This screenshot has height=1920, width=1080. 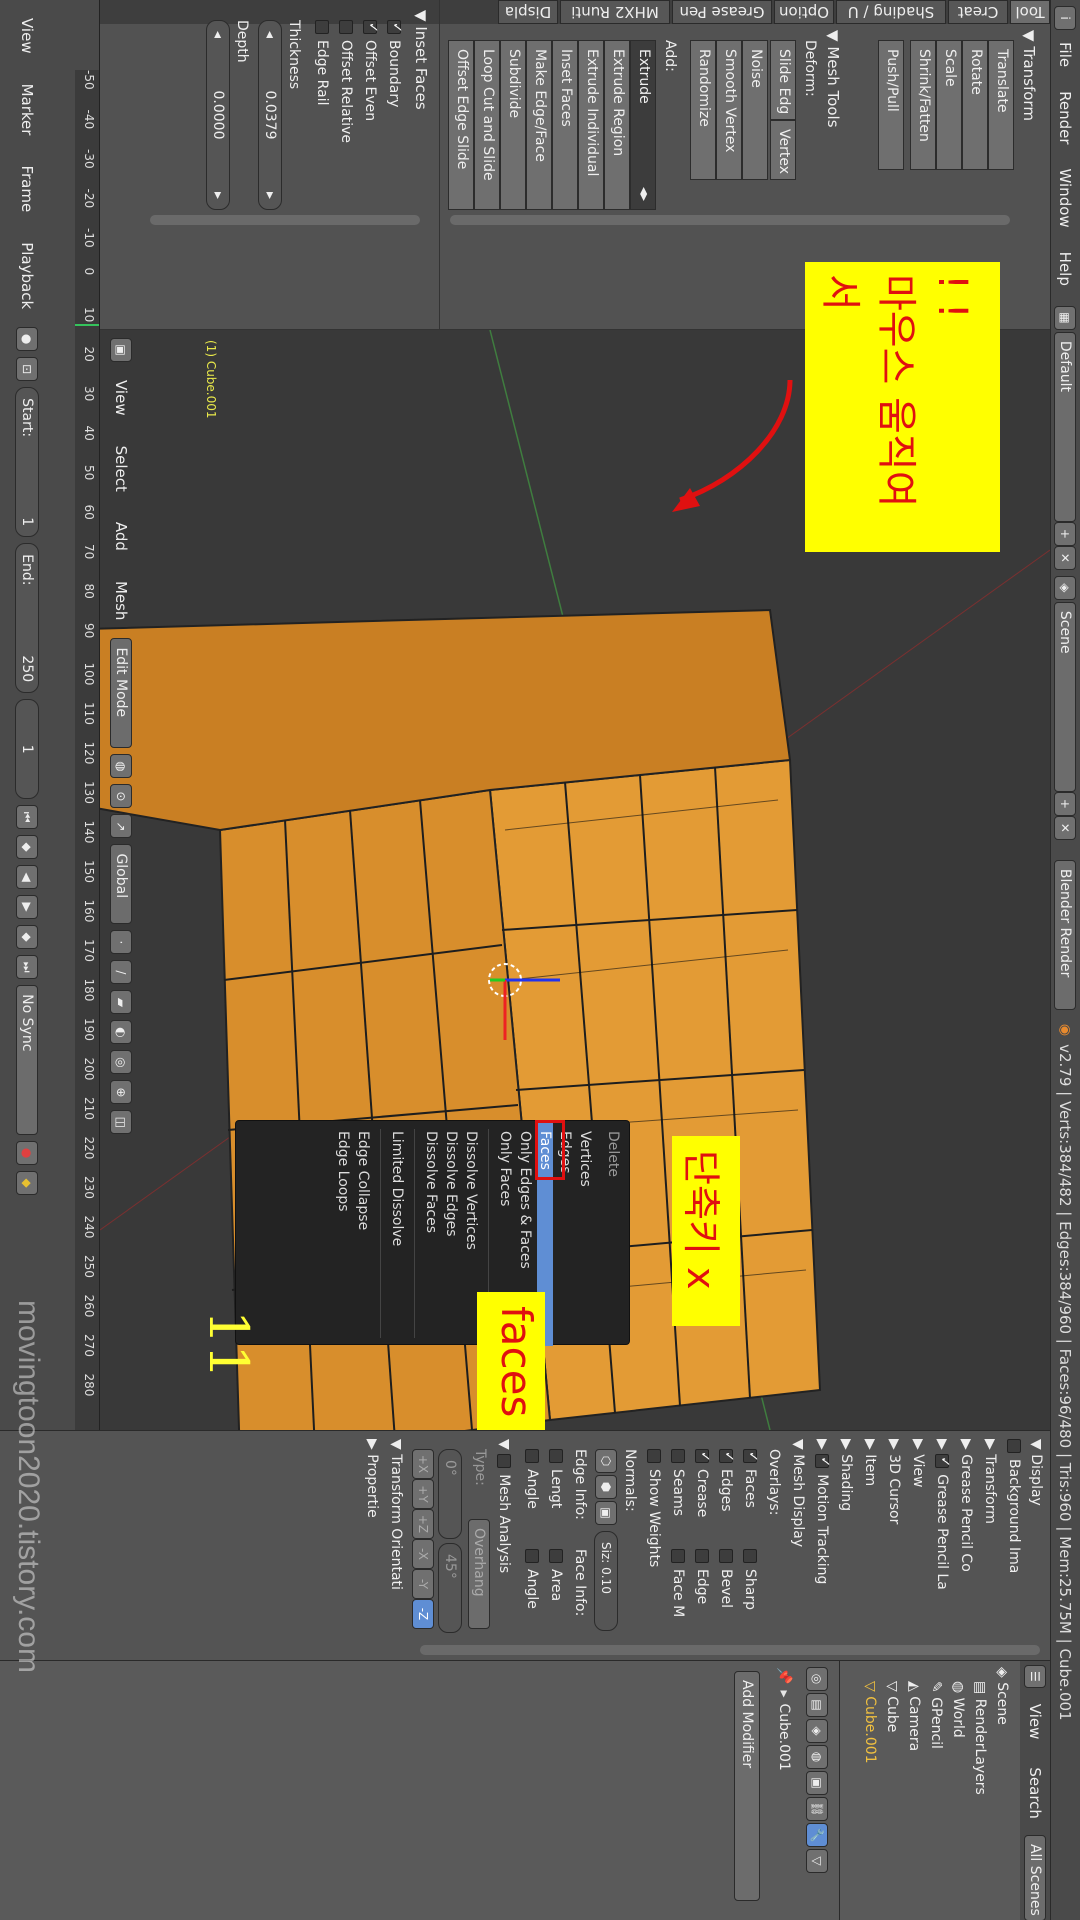 I want to click on scene-selector: Scene, so click(x=1065, y=696).